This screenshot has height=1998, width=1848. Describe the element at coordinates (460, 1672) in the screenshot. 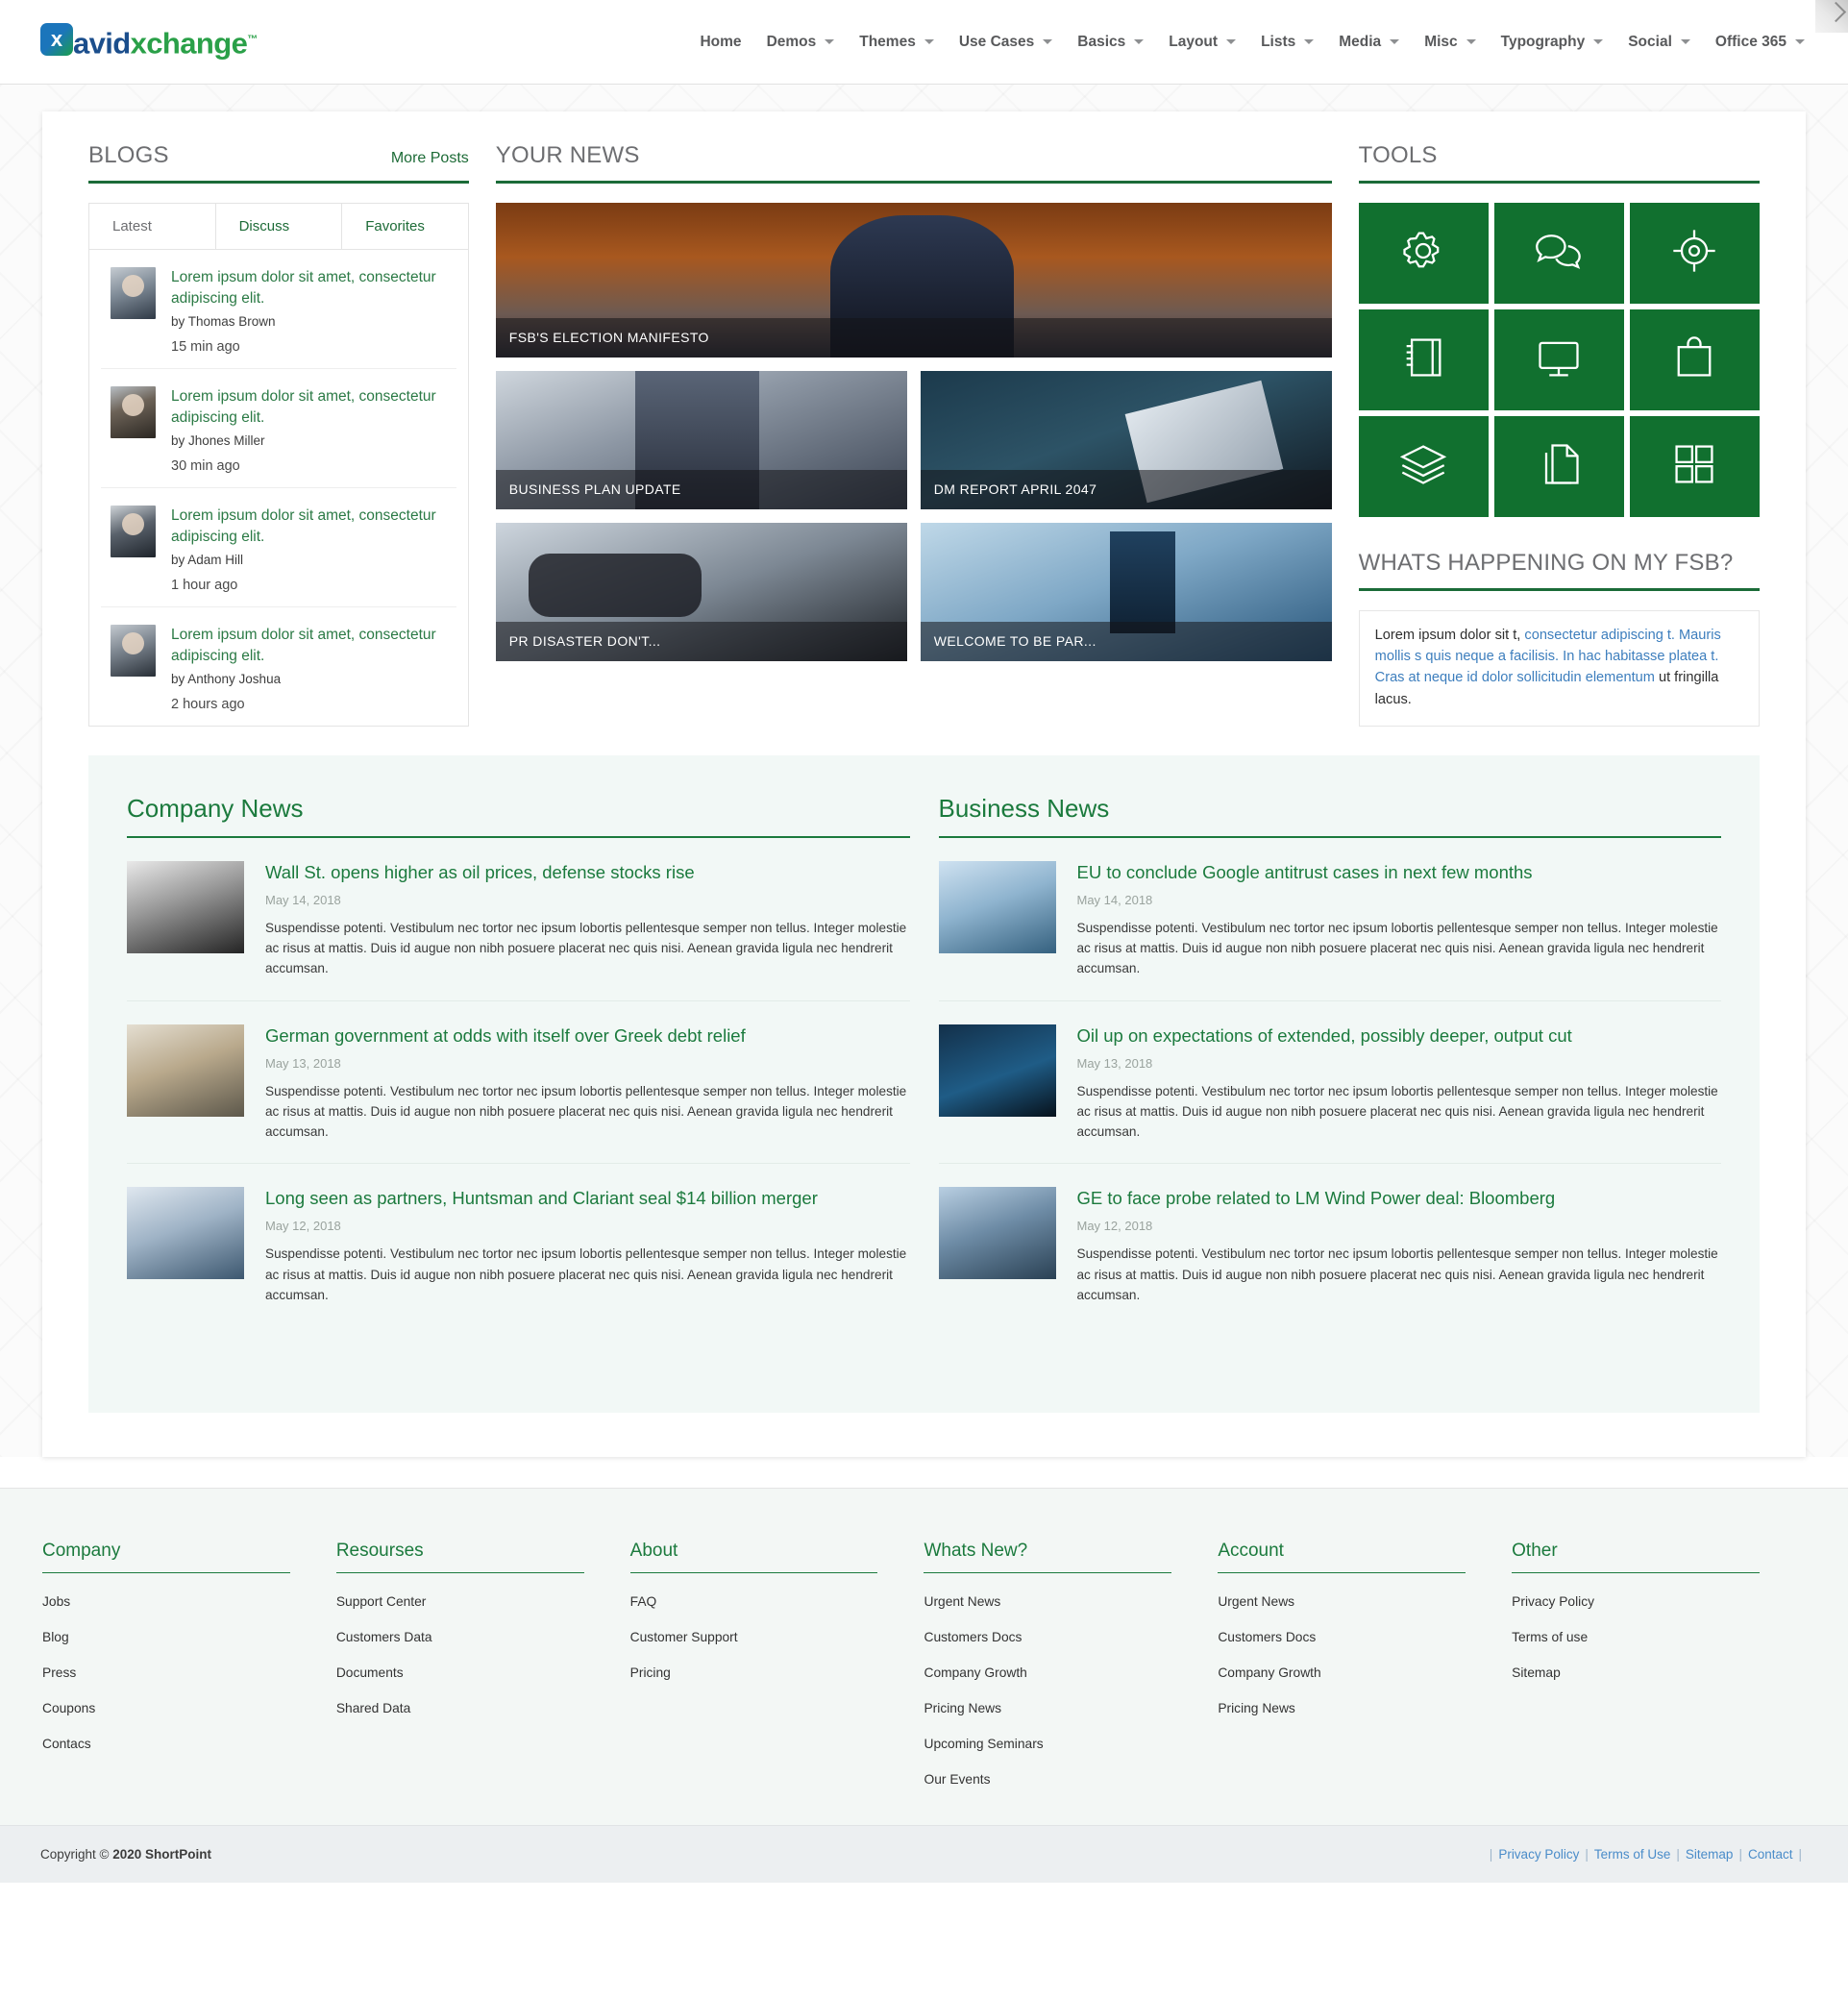

I see `footer-link: Documents` at that location.